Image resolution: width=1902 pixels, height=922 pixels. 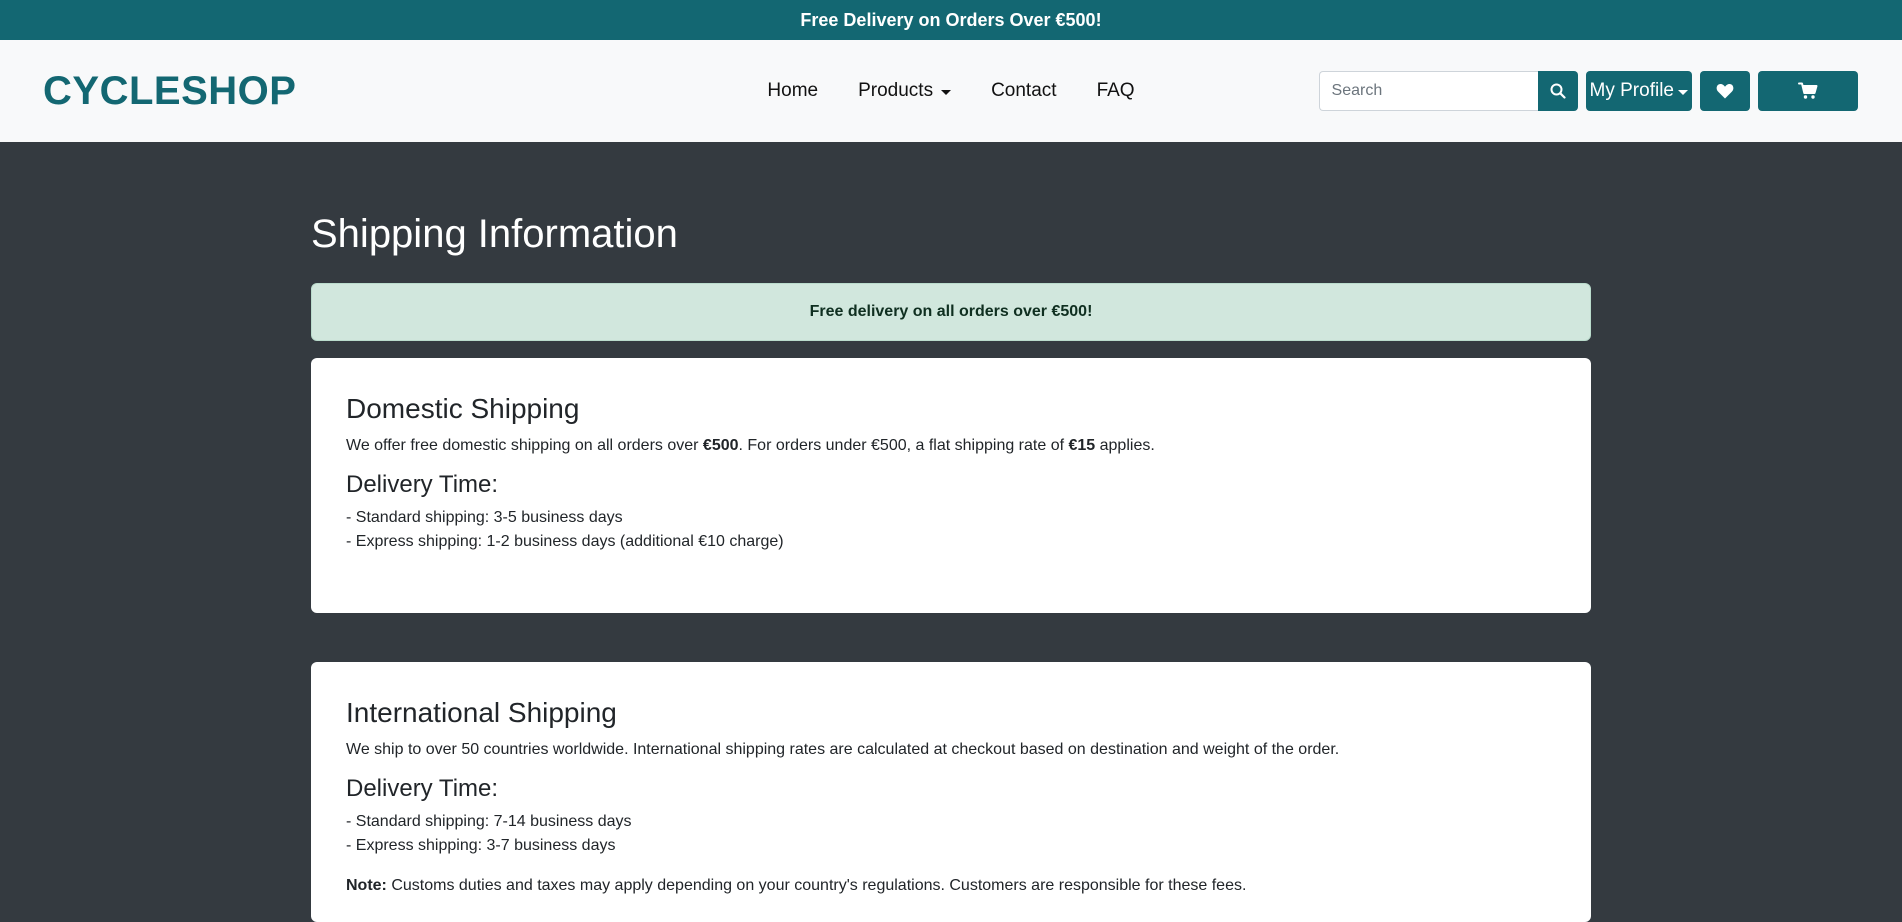 What do you see at coordinates (169, 91) in the screenshot?
I see `brand-logo: CYCLESHOP` at bounding box center [169, 91].